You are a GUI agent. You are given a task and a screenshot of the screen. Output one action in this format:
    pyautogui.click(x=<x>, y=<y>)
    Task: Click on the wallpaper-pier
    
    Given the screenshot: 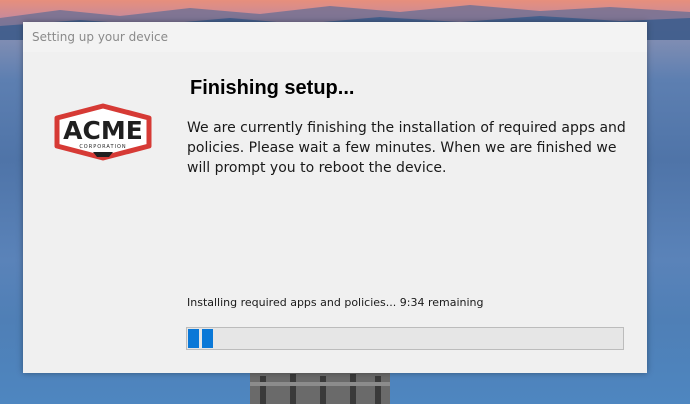 What is the action you would take?
    pyautogui.click(x=320, y=388)
    